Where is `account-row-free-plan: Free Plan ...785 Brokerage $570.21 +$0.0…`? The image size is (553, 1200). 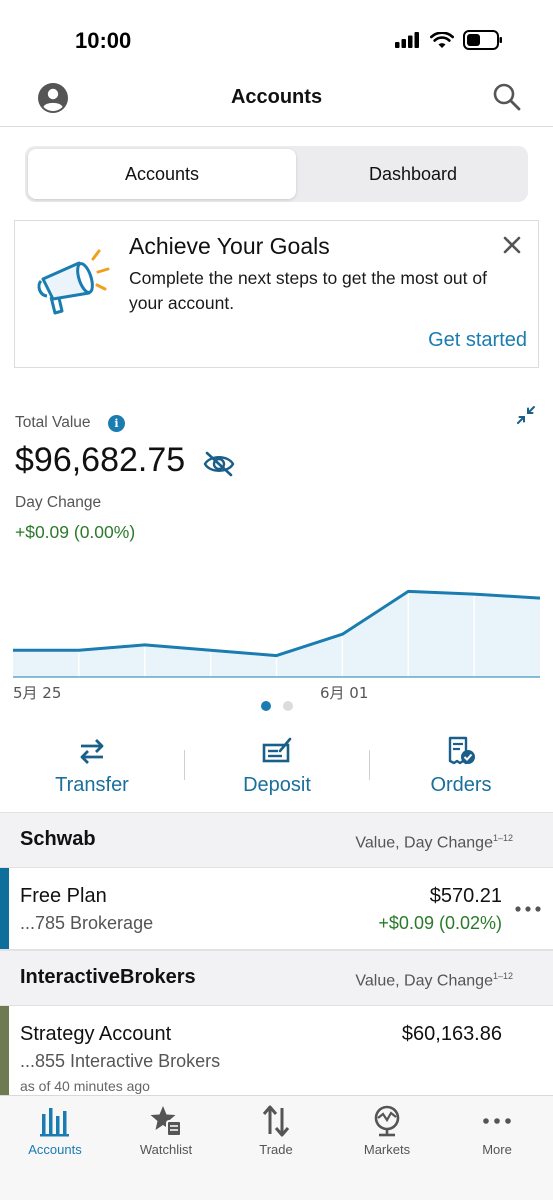
account-row-free-plan: Free Plan ...785 Brokerage $570.21 +$0.0… is located at coordinates (276, 909).